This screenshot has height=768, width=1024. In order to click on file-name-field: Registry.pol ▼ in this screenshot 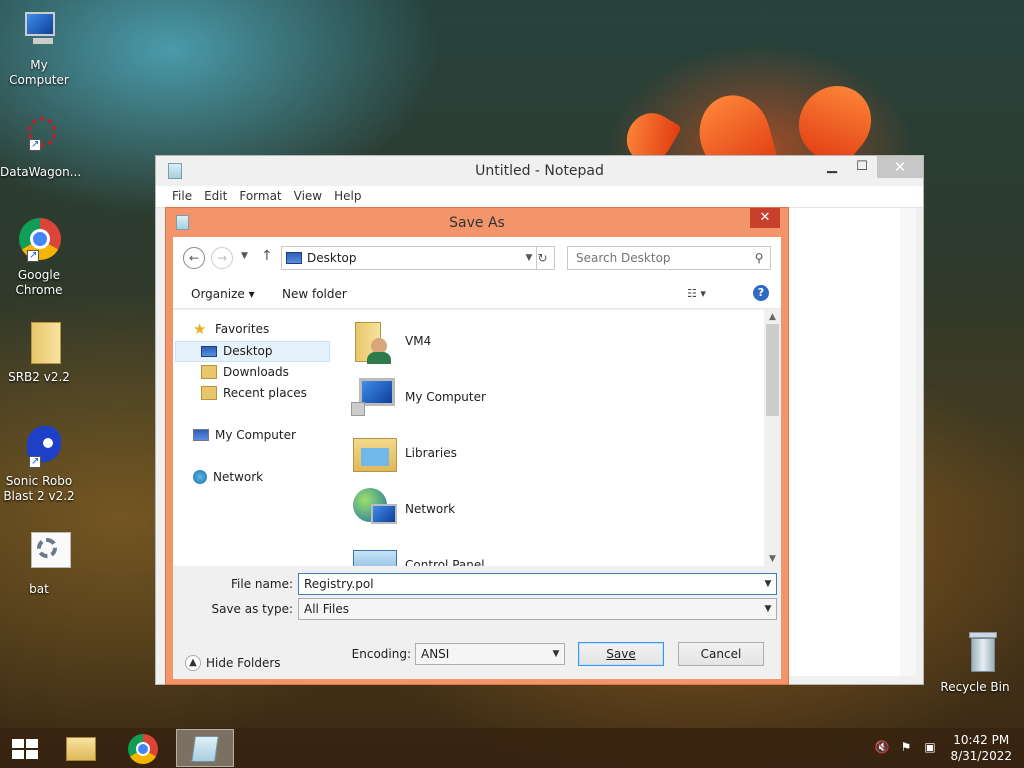, I will do `click(537, 584)`.